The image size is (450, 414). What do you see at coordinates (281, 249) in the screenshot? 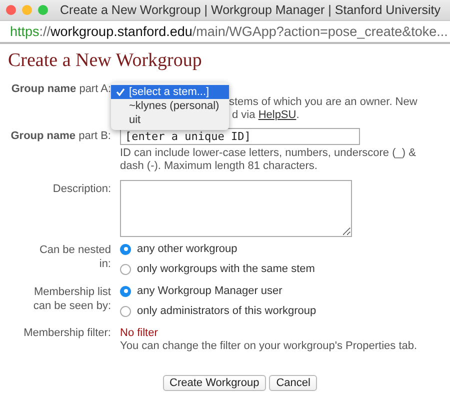
I see `radio-option: any other workgroup` at bounding box center [281, 249].